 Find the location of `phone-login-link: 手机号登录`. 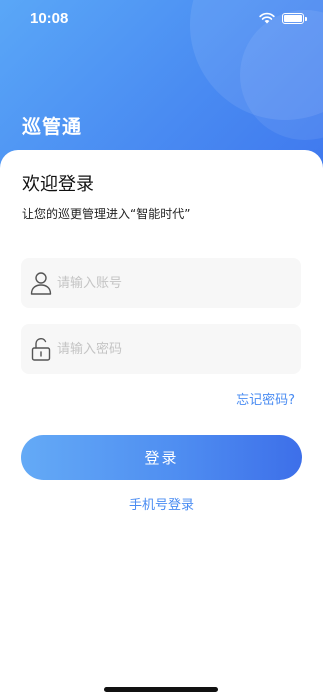

phone-login-link: 手机号登录 is located at coordinates (161, 503).